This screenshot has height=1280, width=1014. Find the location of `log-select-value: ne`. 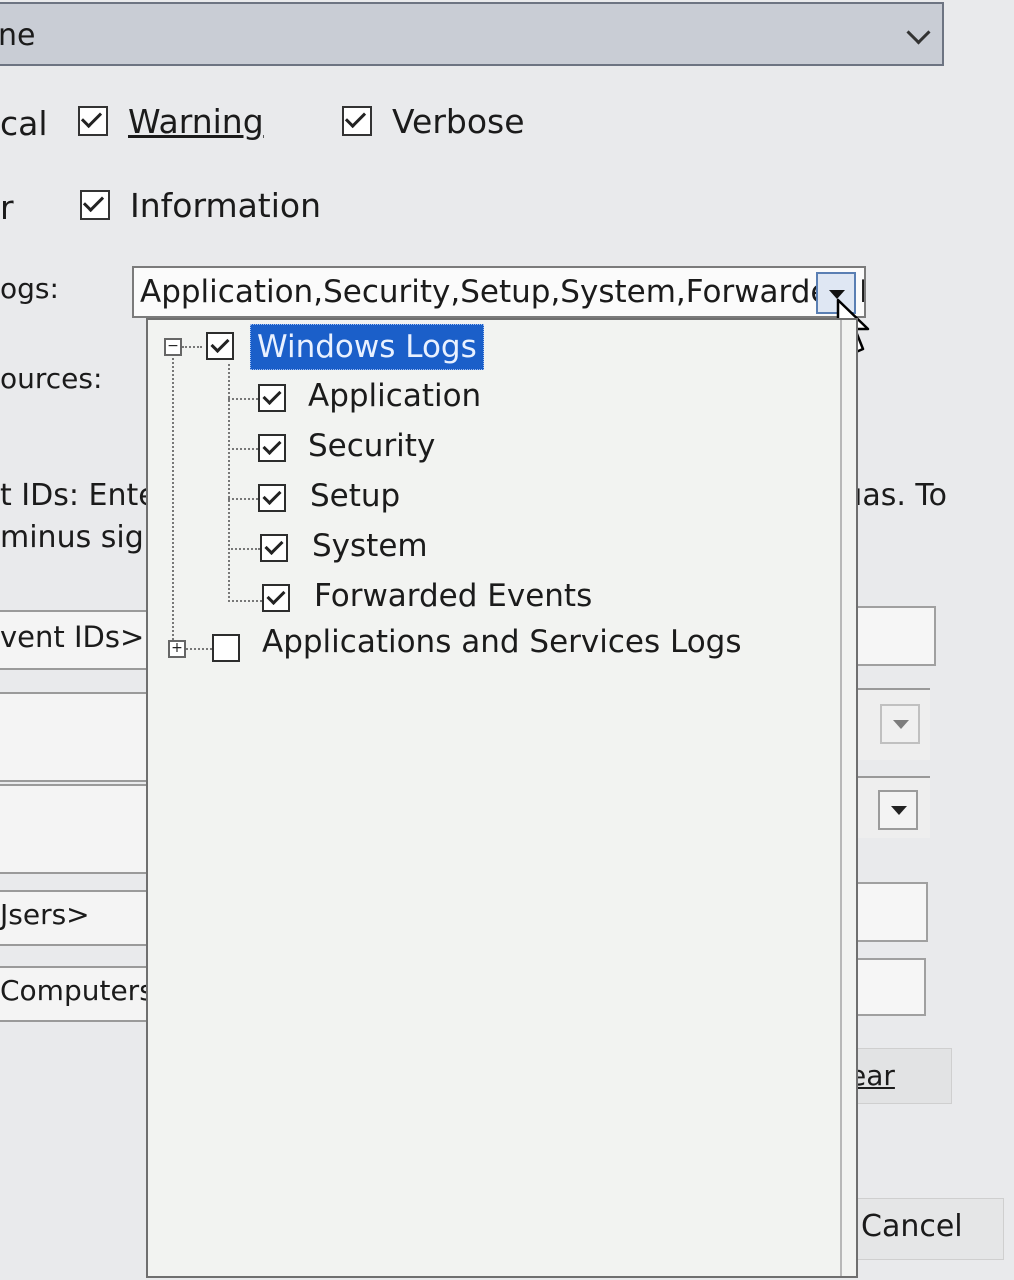

log-select-value: ne is located at coordinates (18, 35).